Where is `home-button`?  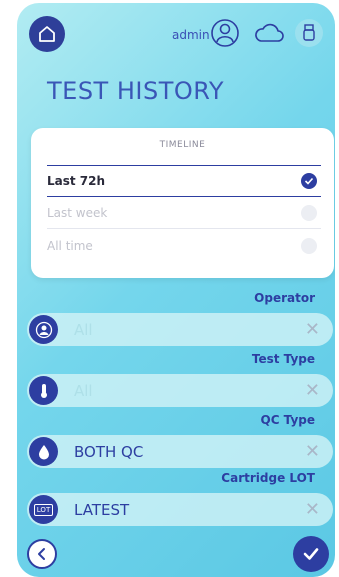
home-button is located at coordinates (47, 34).